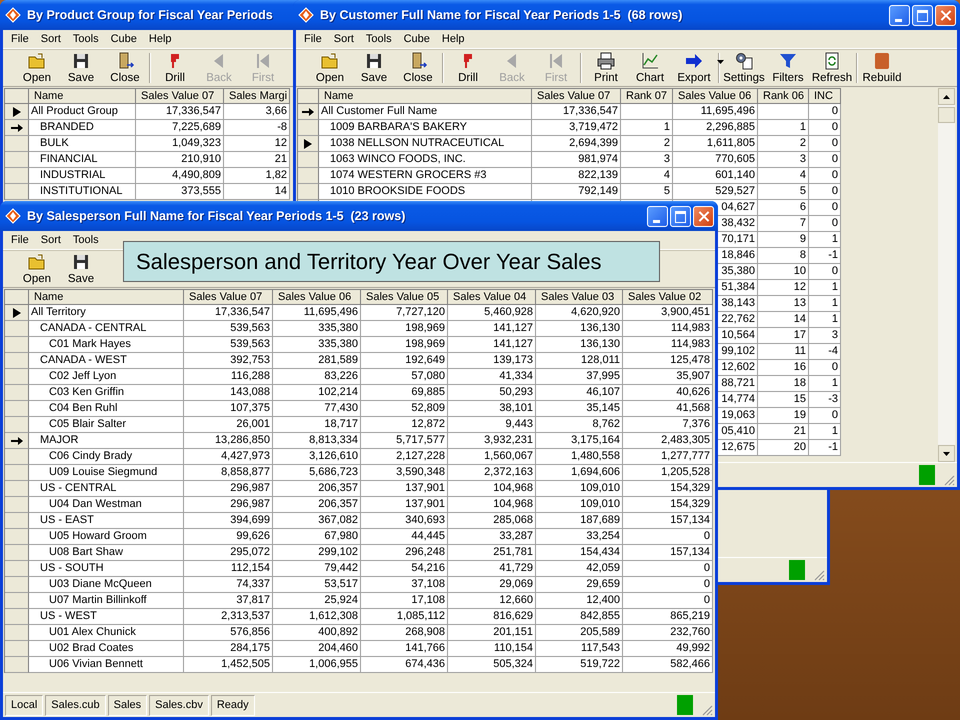  Describe the element at coordinates (317, 585) in the screenshot. I see `table-cell: 53,517` at that location.